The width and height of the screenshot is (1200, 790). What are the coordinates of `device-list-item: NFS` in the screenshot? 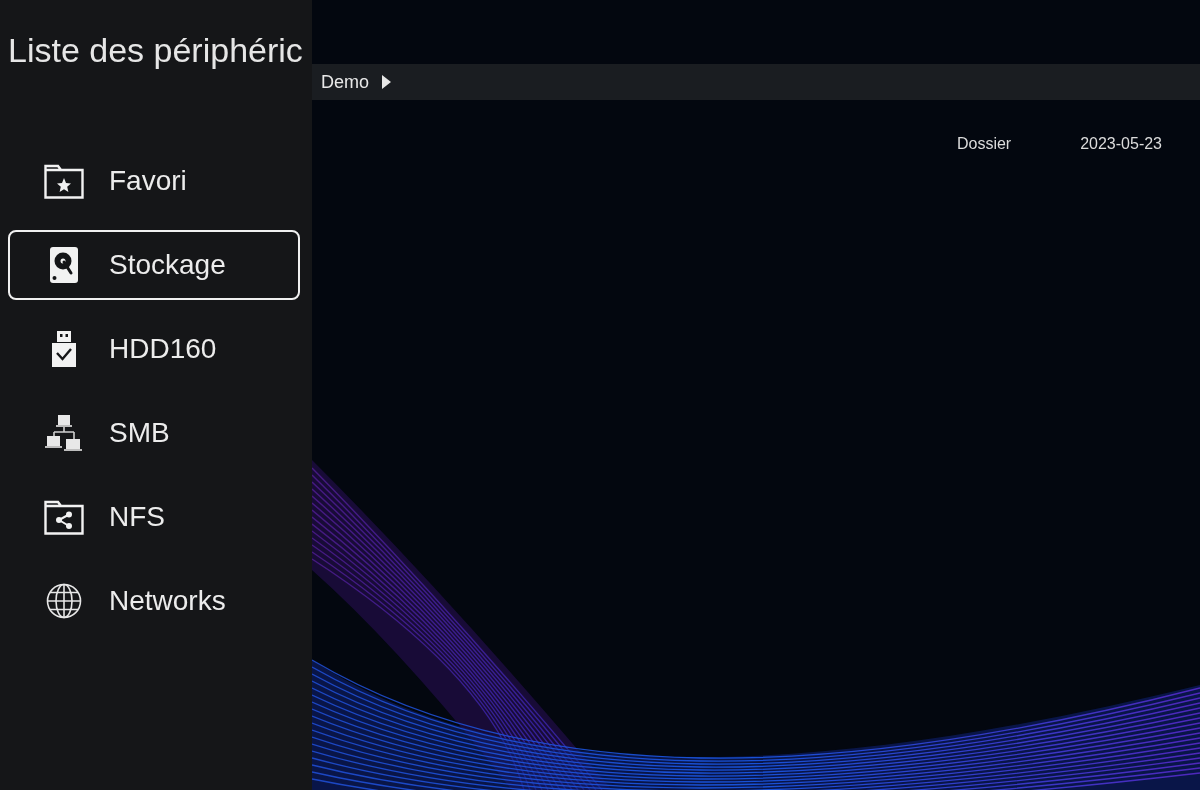 It's located at (154, 517).